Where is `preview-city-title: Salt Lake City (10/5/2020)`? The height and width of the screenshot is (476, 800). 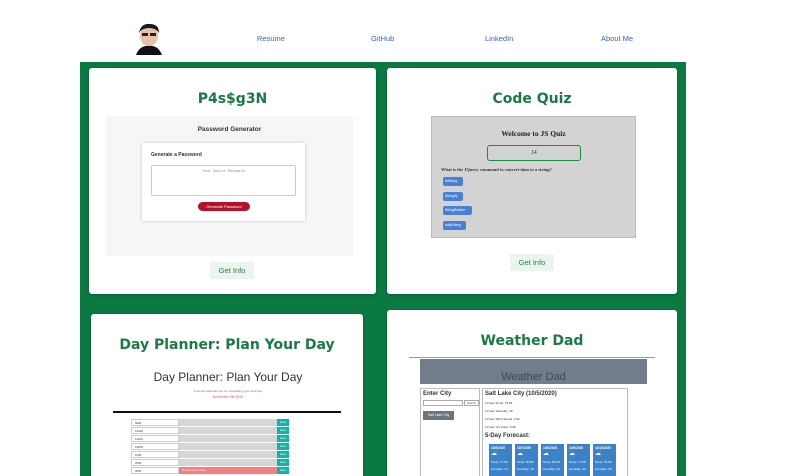
preview-city-title: Salt Lake City (10/5/2020) is located at coordinates (521, 394).